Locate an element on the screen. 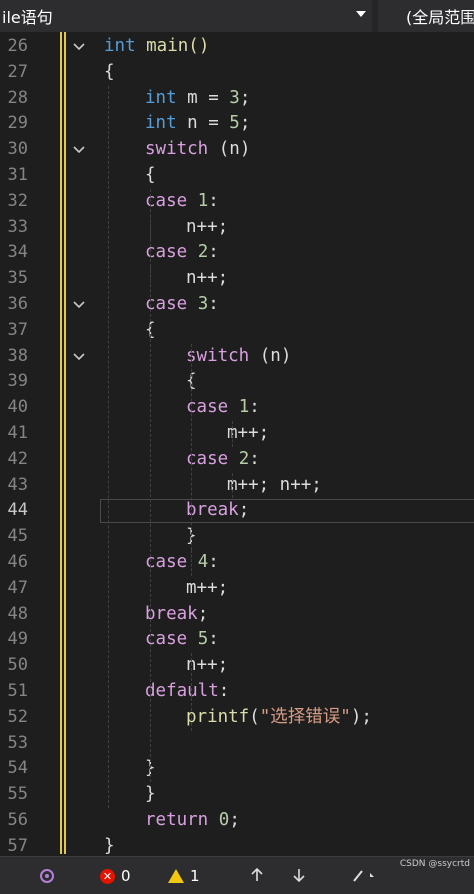 The height and width of the screenshot is (894, 474). code-line: 55} is located at coordinates (237, 795).